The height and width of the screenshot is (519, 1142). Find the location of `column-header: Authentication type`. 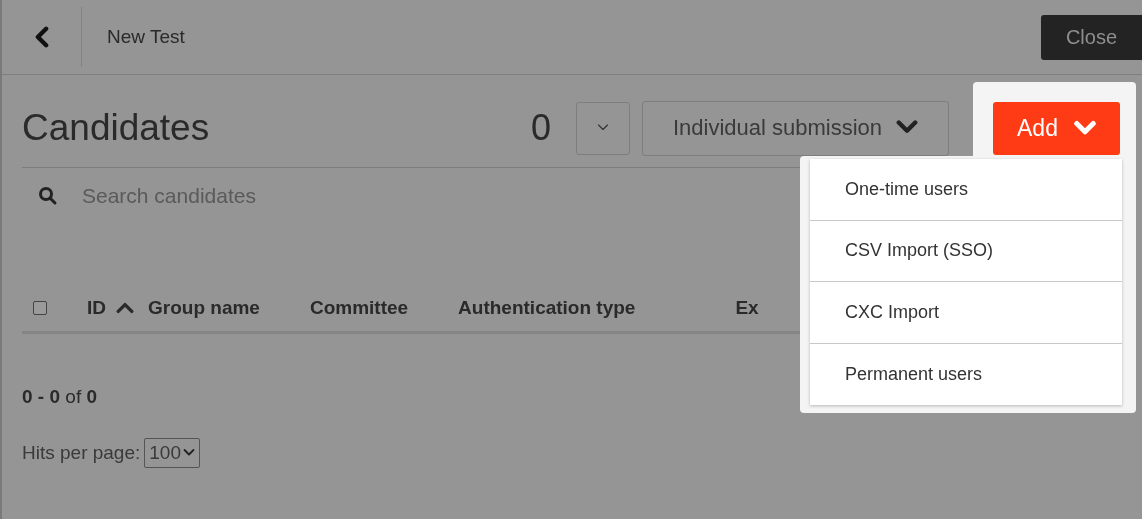

column-header: Authentication type is located at coordinates (547, 307).